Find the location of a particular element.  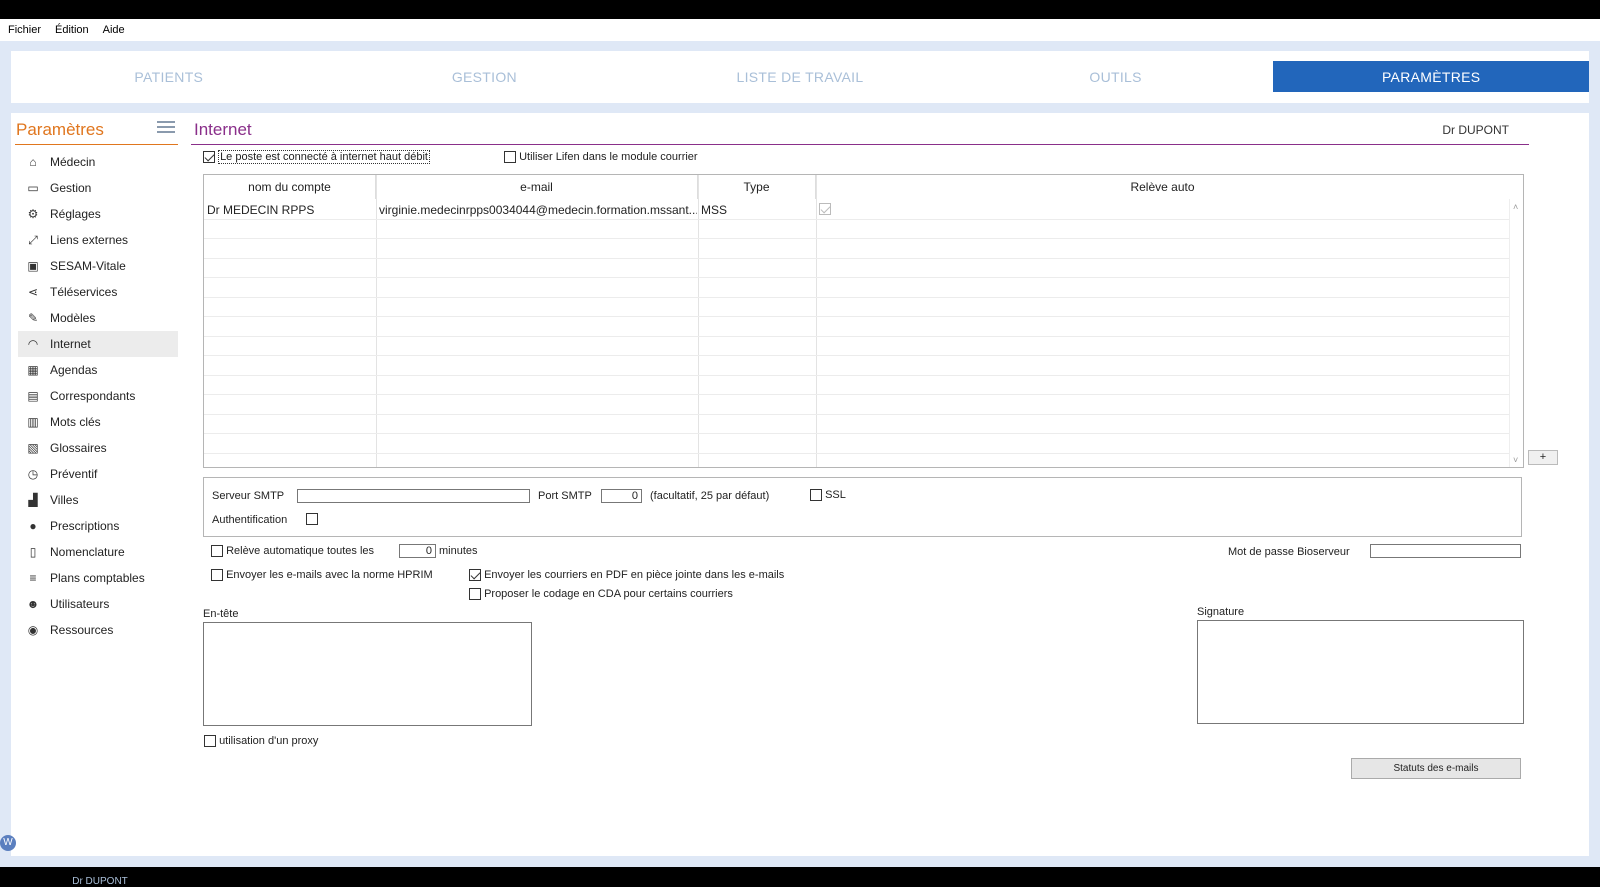

smtp-port-hint: (facultatif, 25 par défaut) is located at coordinates (710, 496).